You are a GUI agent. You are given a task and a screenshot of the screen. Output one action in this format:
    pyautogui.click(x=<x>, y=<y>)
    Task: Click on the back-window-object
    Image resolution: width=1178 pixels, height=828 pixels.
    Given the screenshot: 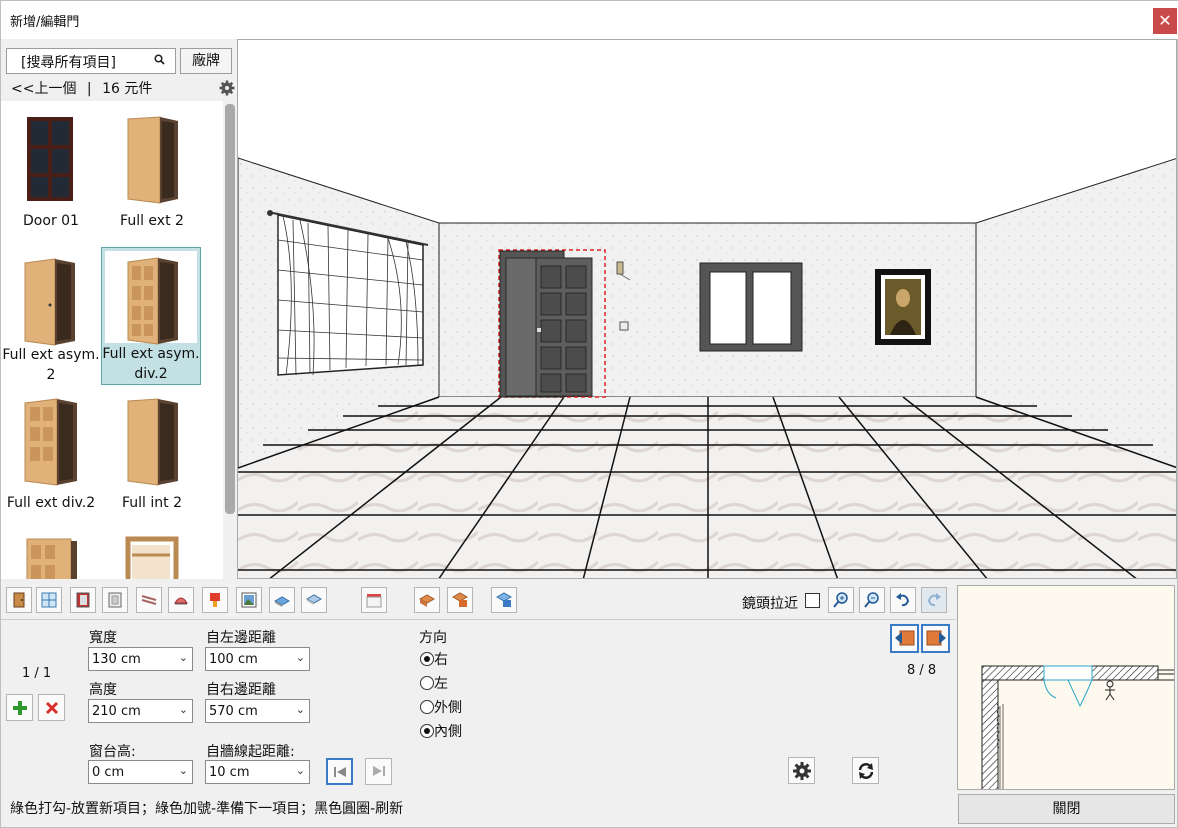 What is the action you would take?
    pyautogui.click(x=751, y=307)
    